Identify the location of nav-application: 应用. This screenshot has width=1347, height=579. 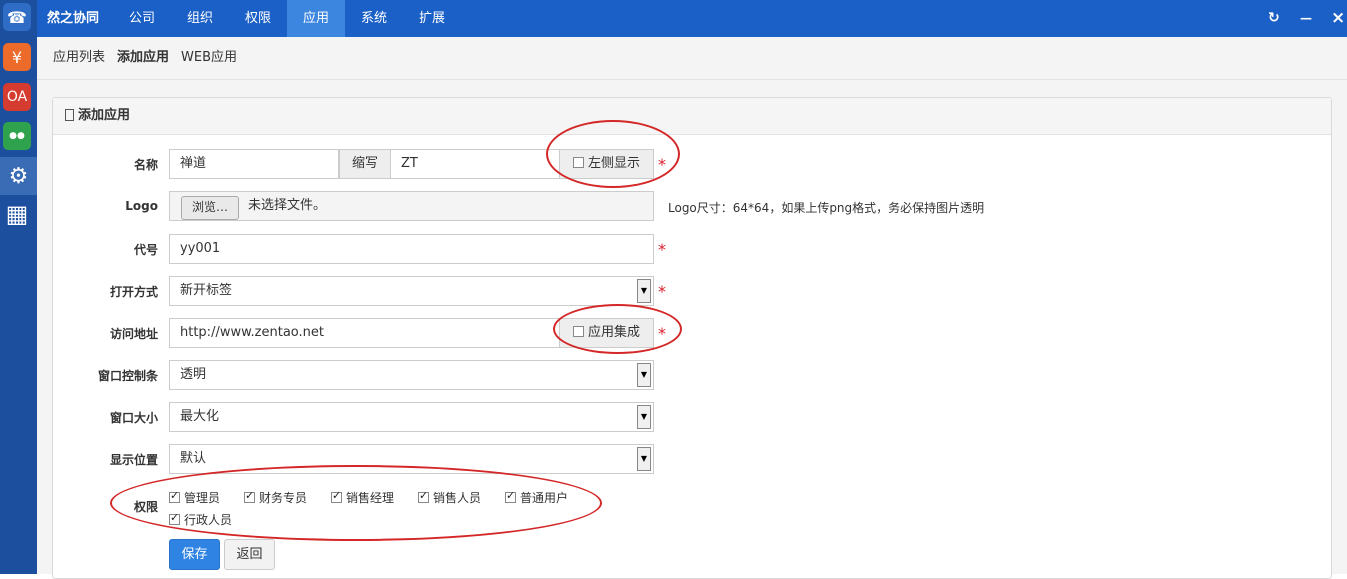
(316, 18).